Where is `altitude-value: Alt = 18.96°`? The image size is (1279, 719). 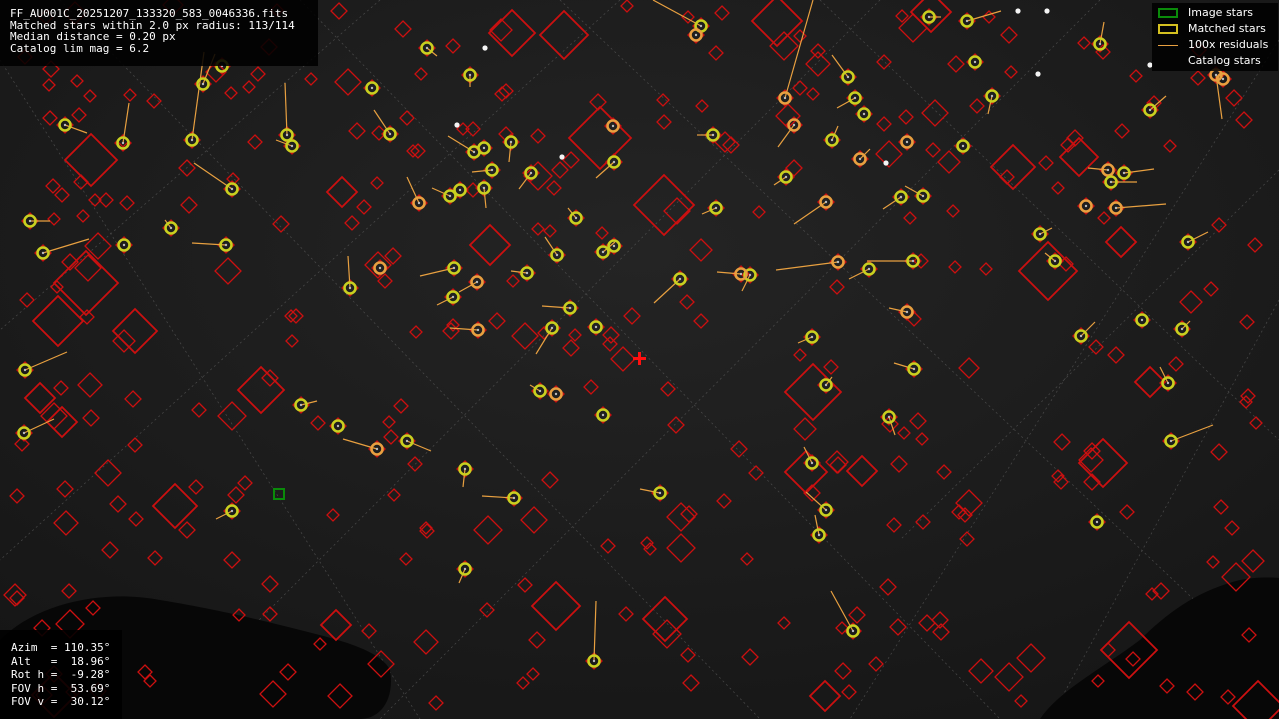
altitude-value: Alt = 18.96° is located at coordinates (61, 661).